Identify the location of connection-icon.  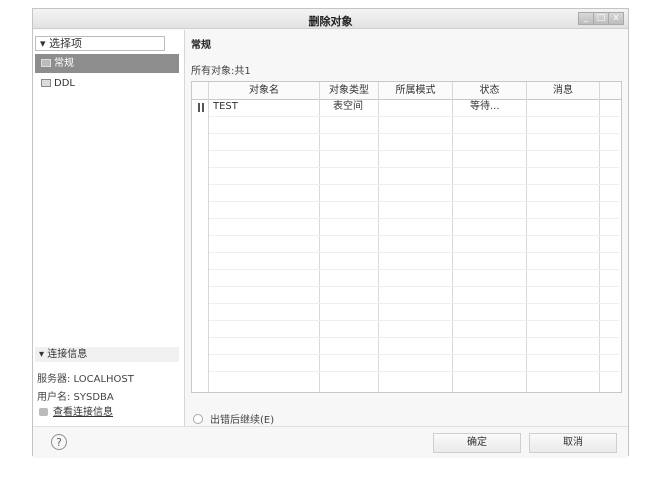
(43, 412).